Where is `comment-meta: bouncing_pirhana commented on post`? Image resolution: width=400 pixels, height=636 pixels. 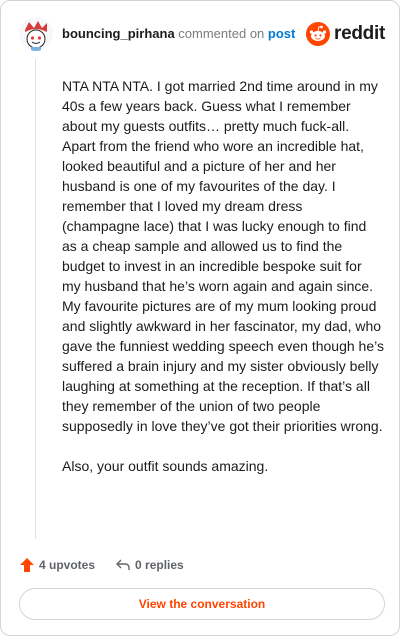
comment-meta: bouncing_pirhana commented on post is located at coordinates (178, 34).